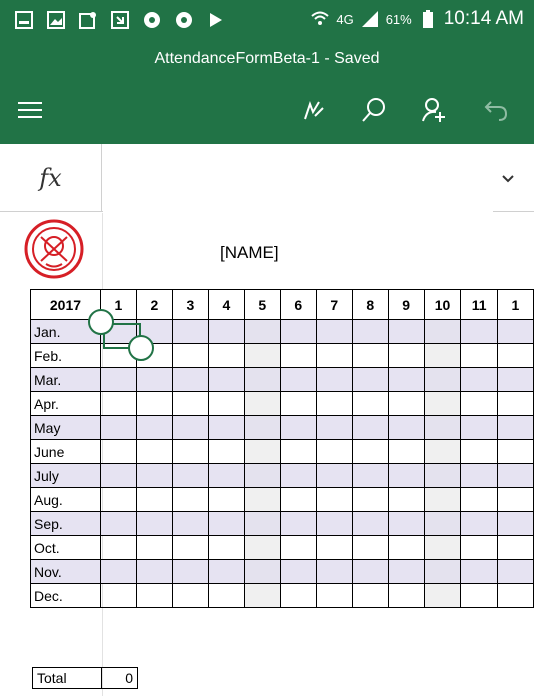  What do you see at coordinates (65, 451) in the screenshot?
I see `month-label: June` at bounding box center [65, 451].